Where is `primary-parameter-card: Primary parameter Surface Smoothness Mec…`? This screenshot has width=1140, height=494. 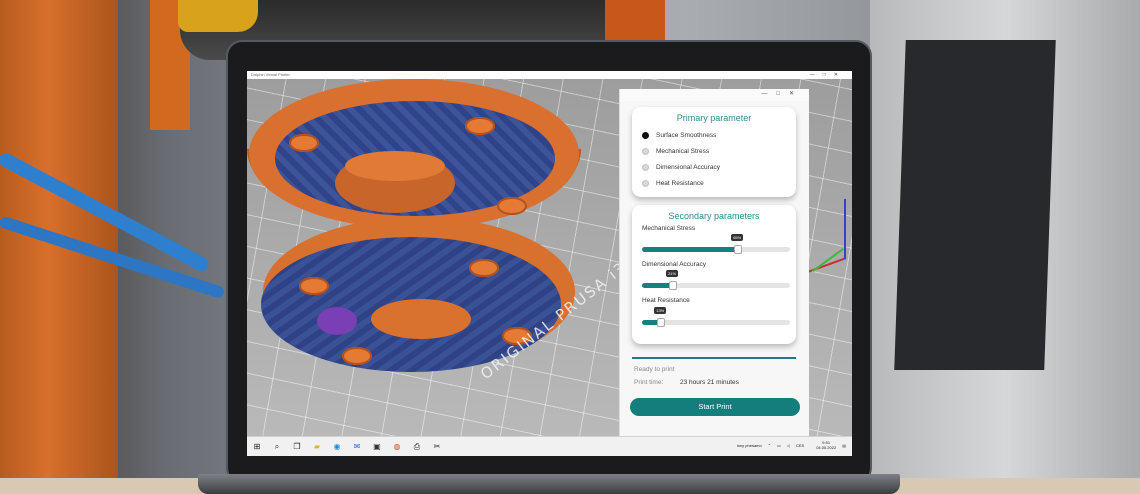
primary-parameter-card: Primary parameter Surface Smoothness Mec… is located at coordinates (714, 152).